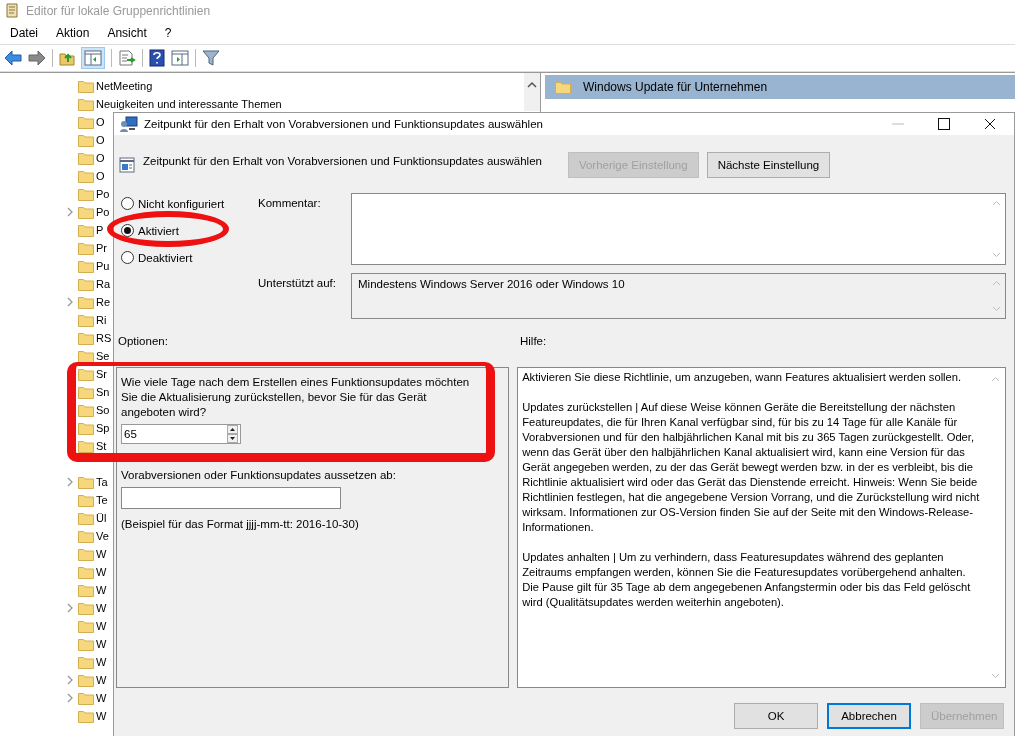 The image size is (1015, 736). Describe the element at coordinates (211, 58) in the screenshot. I see `filter-icon` at that location.